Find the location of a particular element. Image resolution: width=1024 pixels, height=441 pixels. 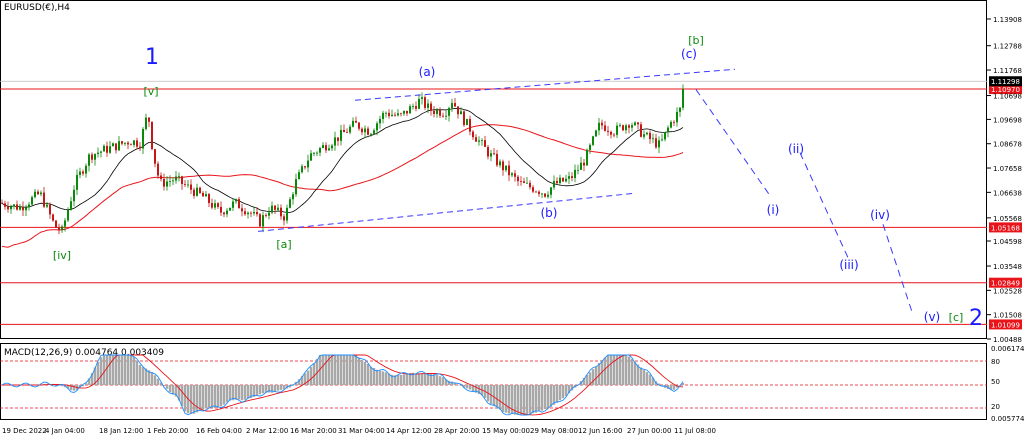

upper-trendline is located at coordinates (545, 84).